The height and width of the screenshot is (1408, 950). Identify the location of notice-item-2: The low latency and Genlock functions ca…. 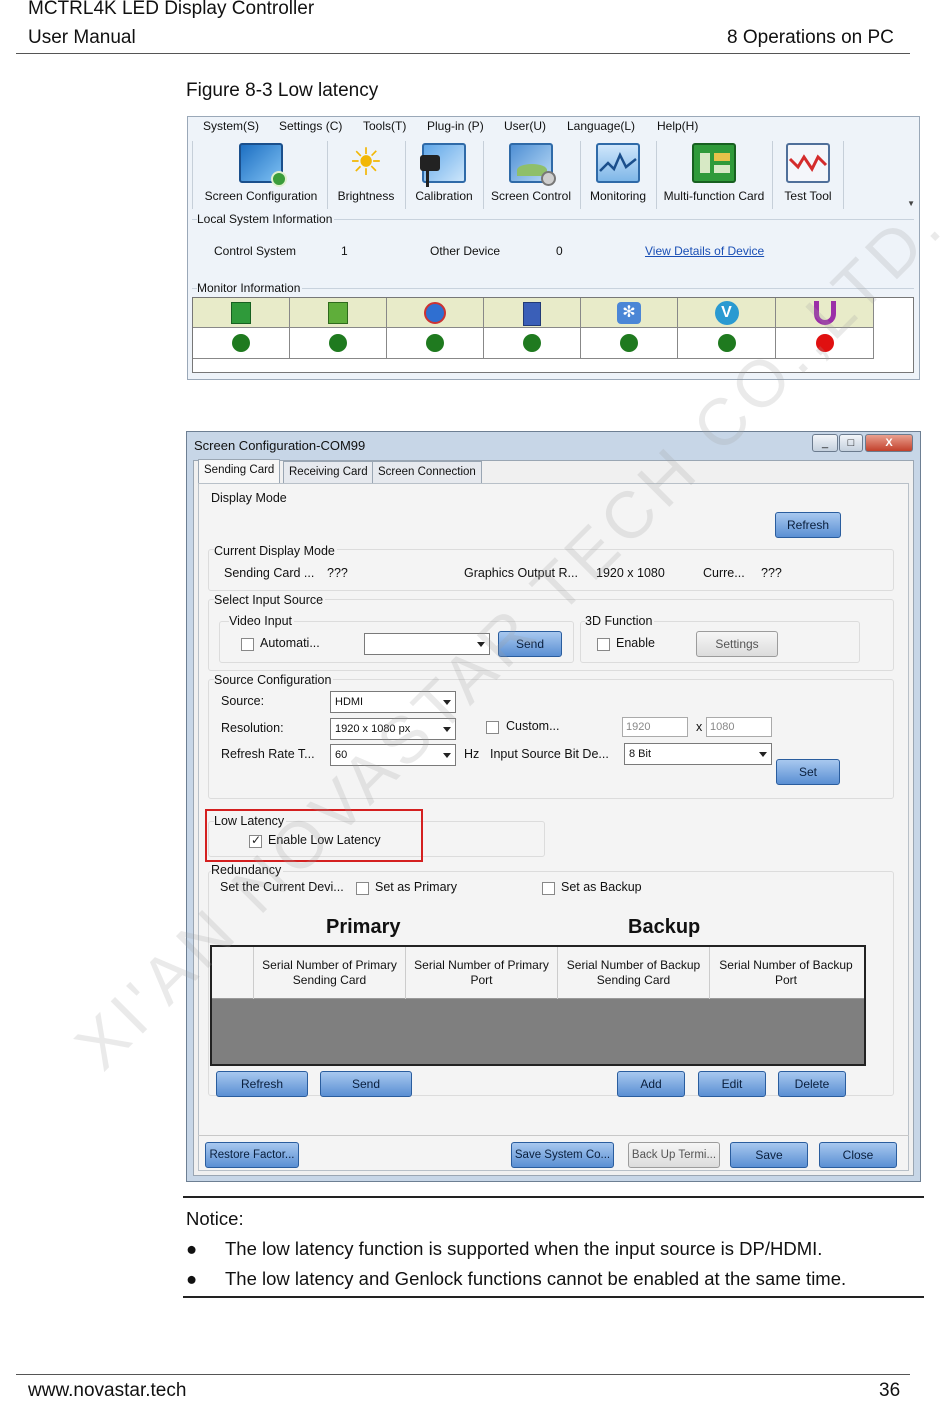
(536, 1278).